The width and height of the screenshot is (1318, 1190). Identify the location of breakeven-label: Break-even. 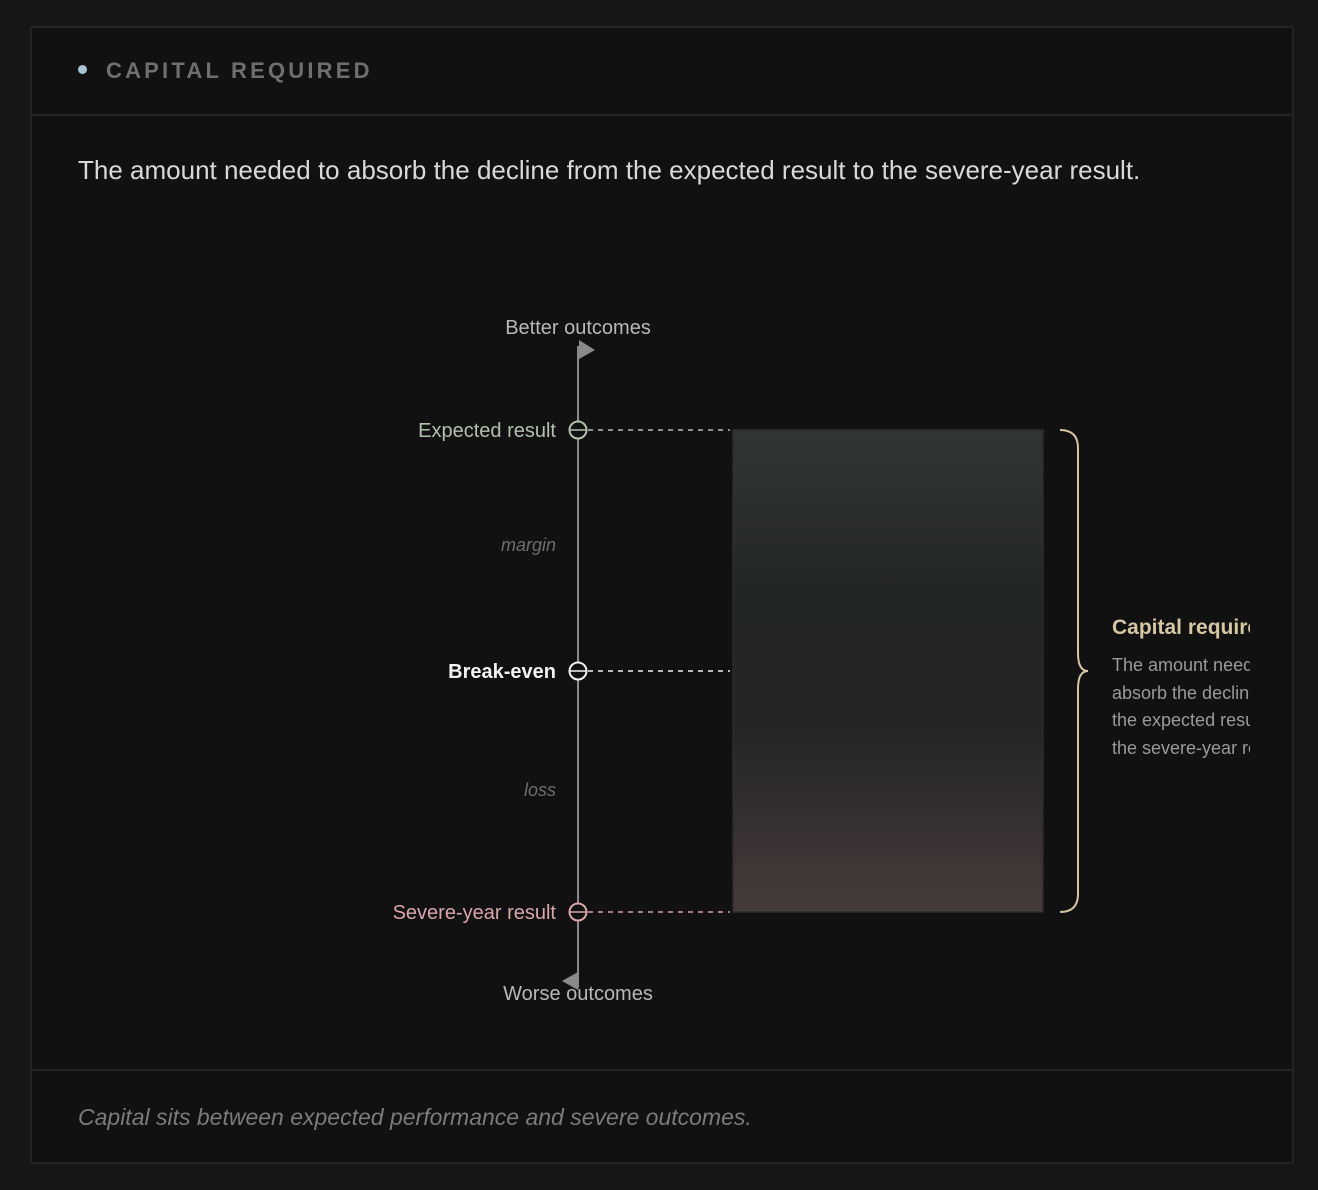
(502, 672).